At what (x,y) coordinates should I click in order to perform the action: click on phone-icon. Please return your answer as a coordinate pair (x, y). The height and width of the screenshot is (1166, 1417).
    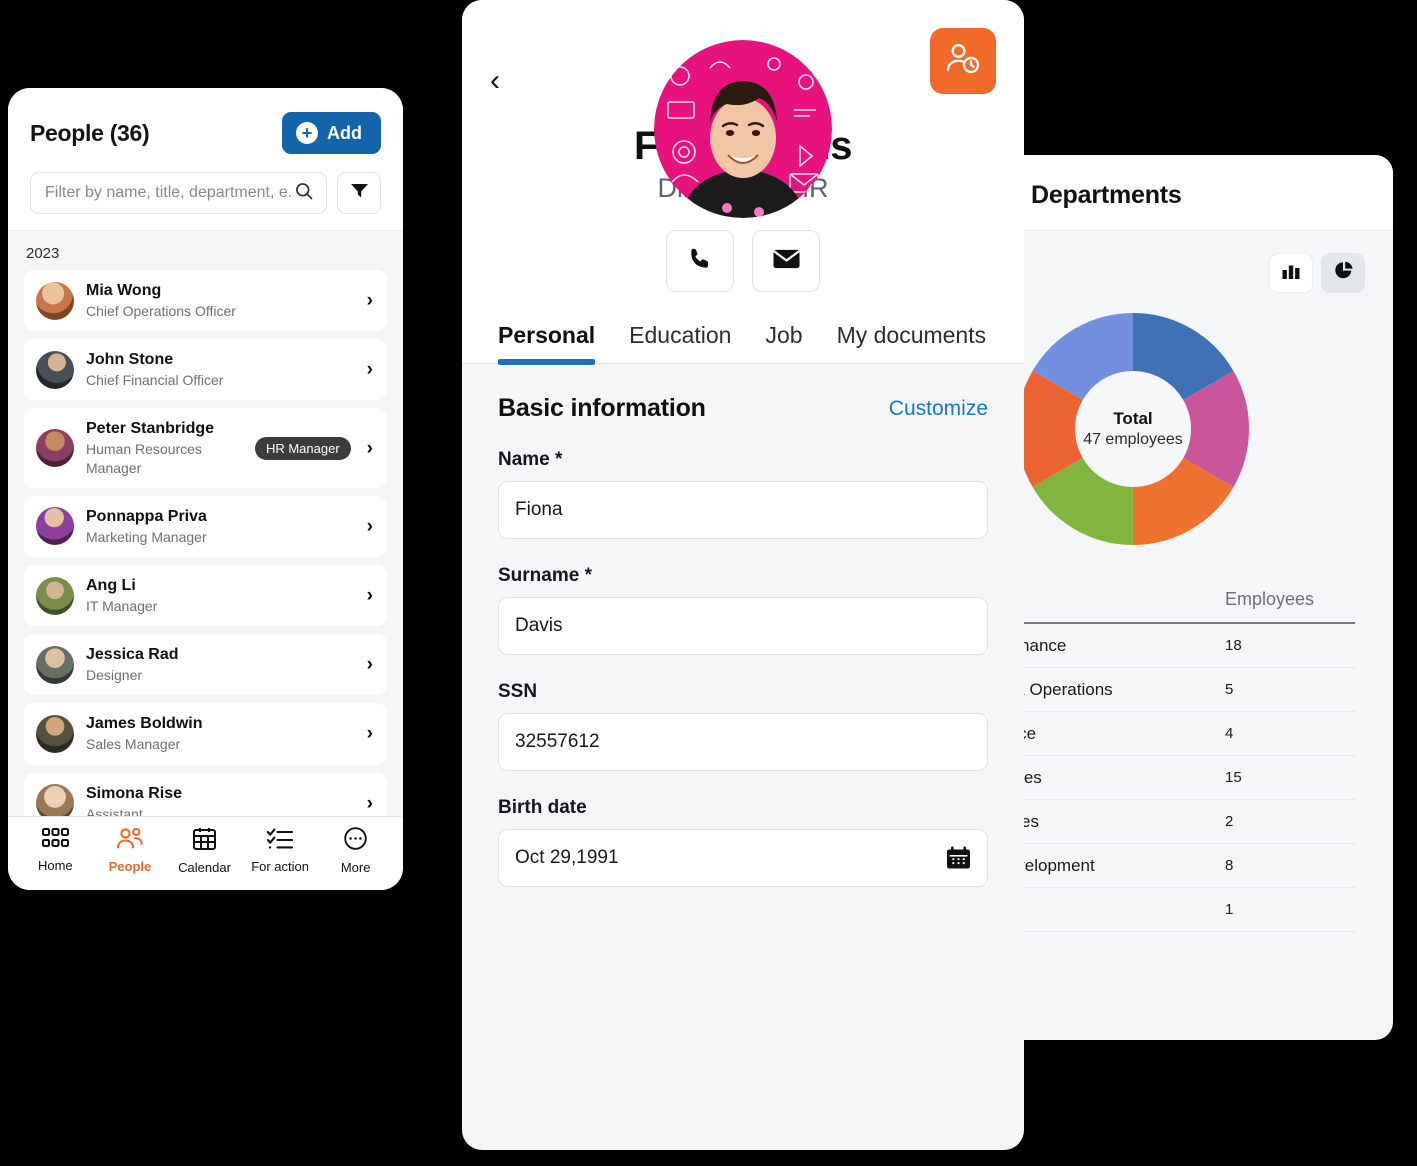
    Looking at the image, I should click on (700, 261).